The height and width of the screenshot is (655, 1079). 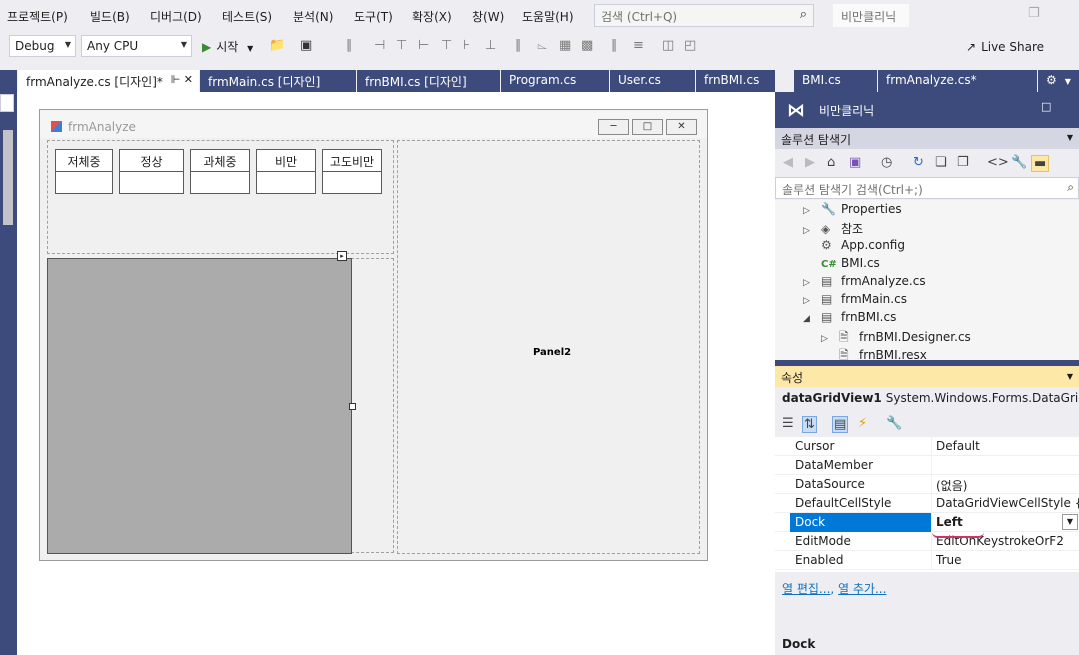 I want to click on menu-project: 프로젝트(P), so click(x=37, y=16).